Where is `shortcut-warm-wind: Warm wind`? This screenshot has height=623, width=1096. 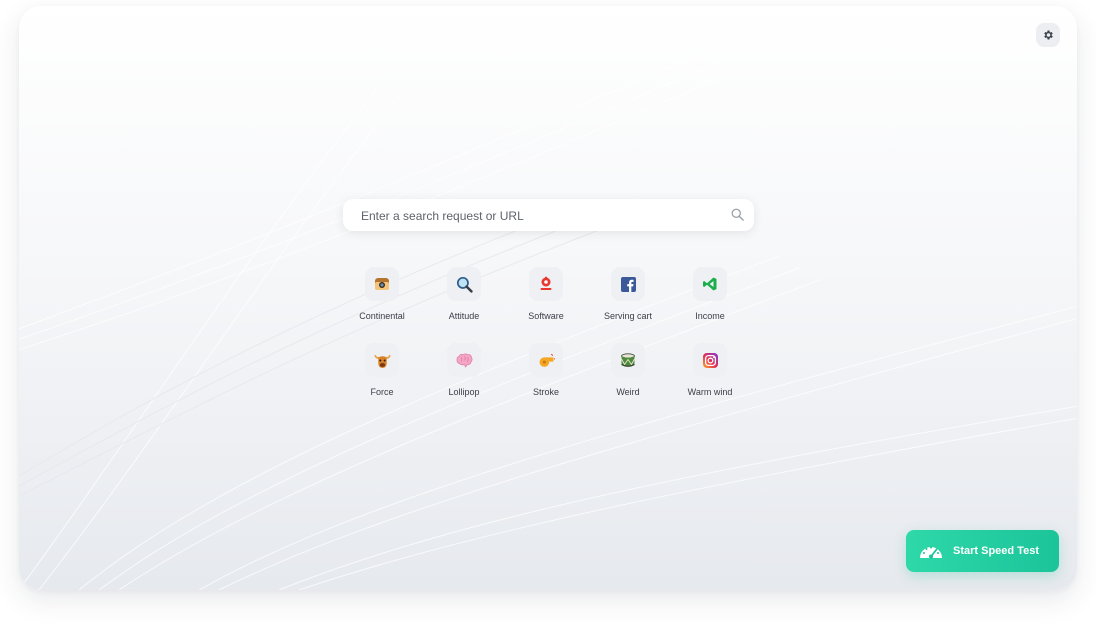 shortcut-warm-wind: Warm wind is located at coordinates (710, 378).